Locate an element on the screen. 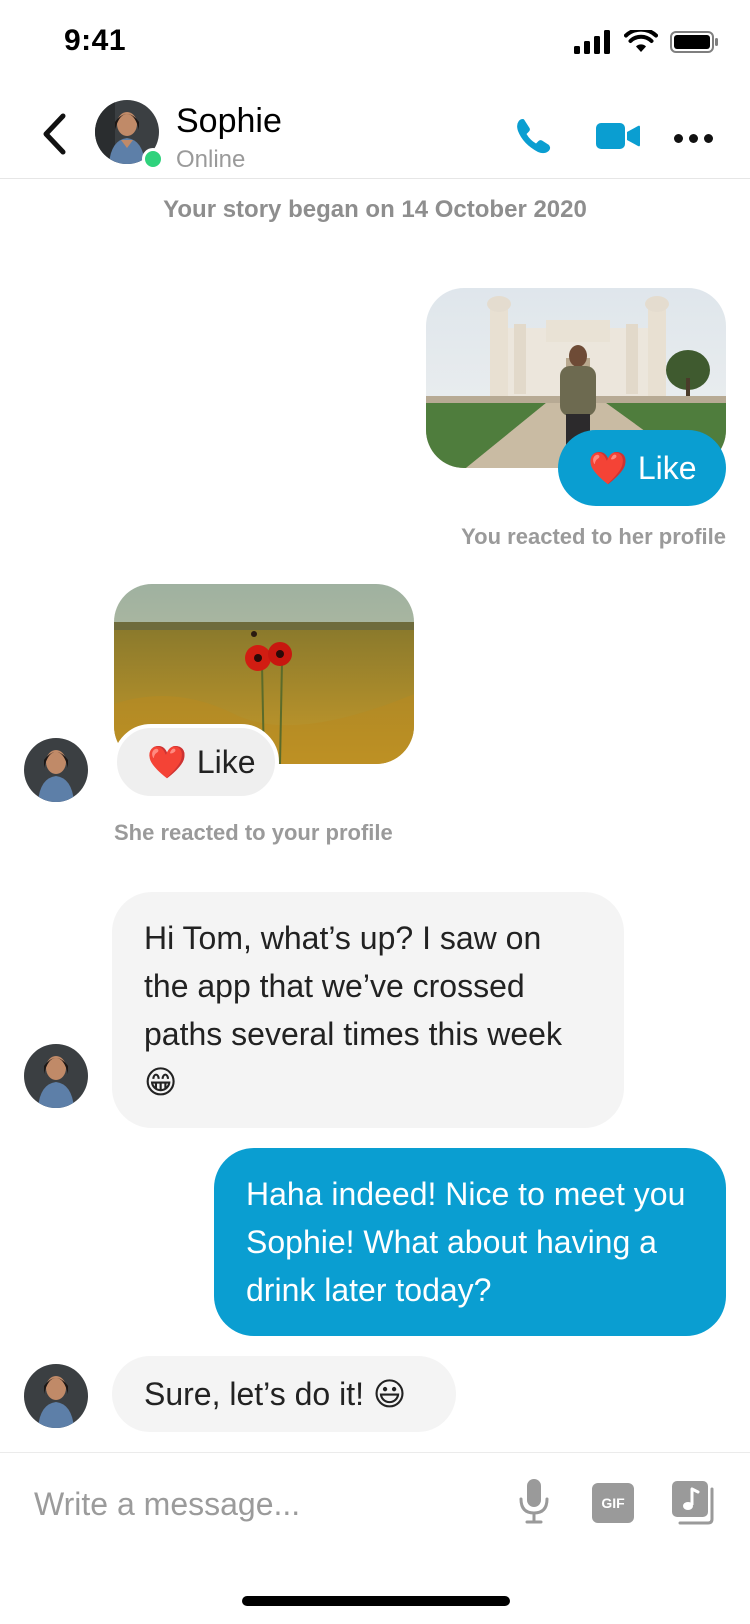 The image size is (750, 1624). more-options-button is located at coordinates (693, 138).